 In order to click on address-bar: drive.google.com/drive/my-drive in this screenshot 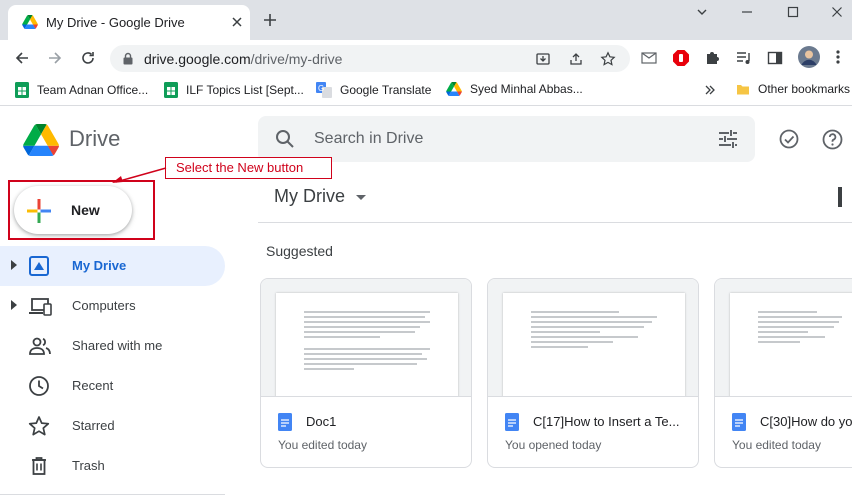, I will do `click(370, 58)`.